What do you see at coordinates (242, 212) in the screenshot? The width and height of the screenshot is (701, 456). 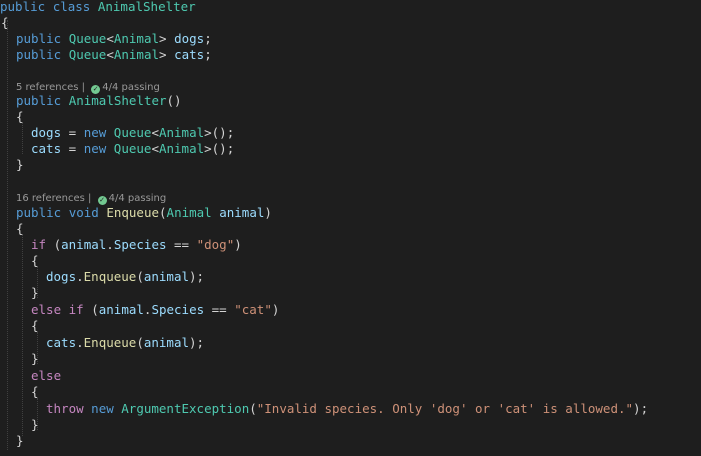 I see `param-name: animal` at bounding box center [242, 212].